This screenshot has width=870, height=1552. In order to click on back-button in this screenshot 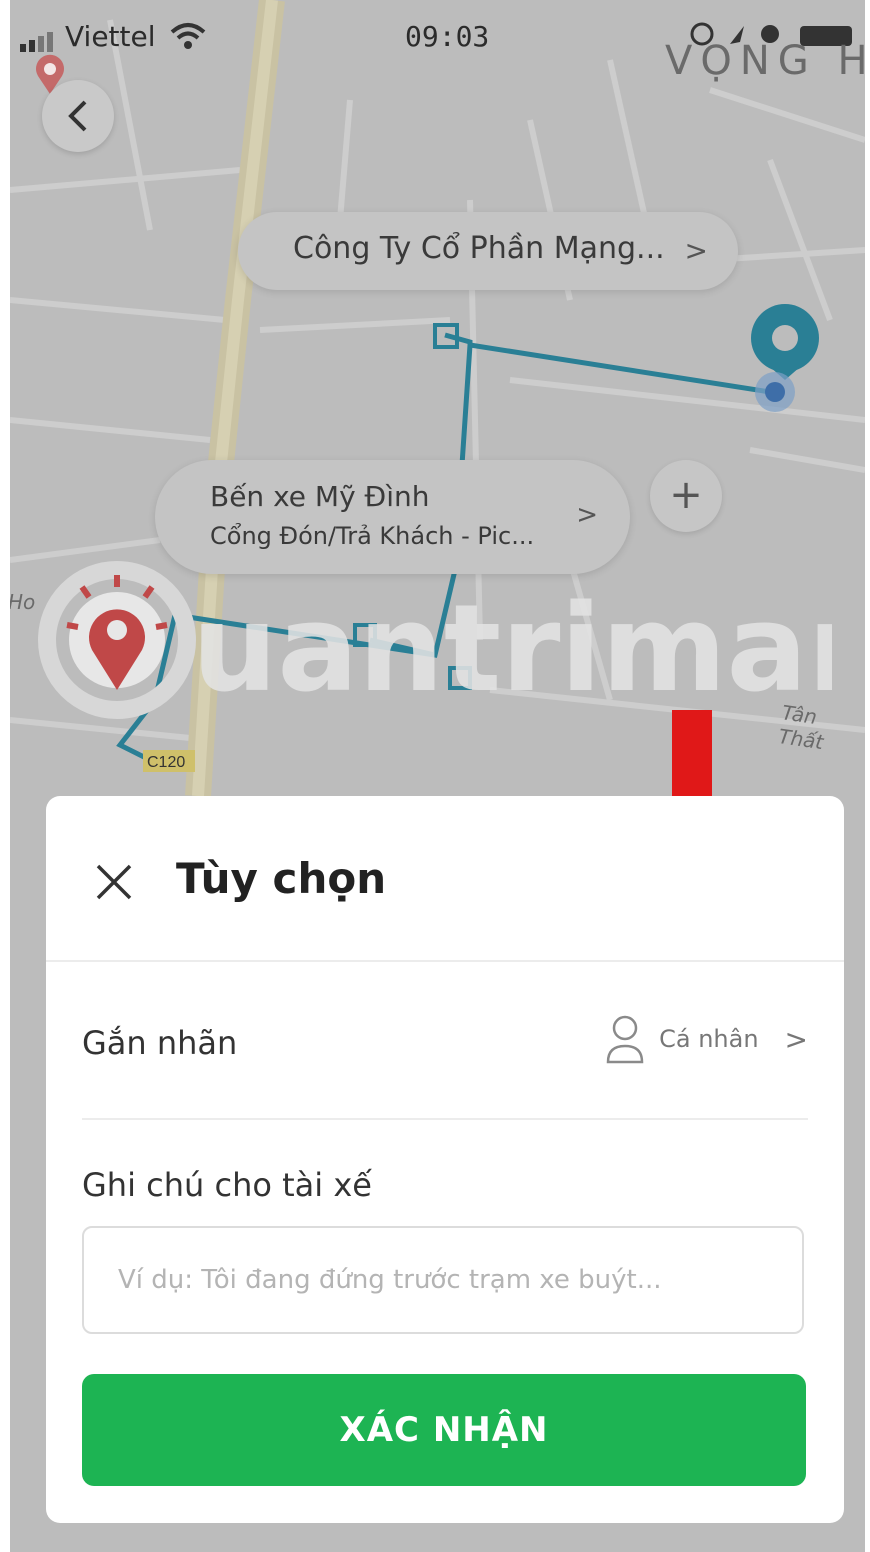, I will do `click(78, 116)`.